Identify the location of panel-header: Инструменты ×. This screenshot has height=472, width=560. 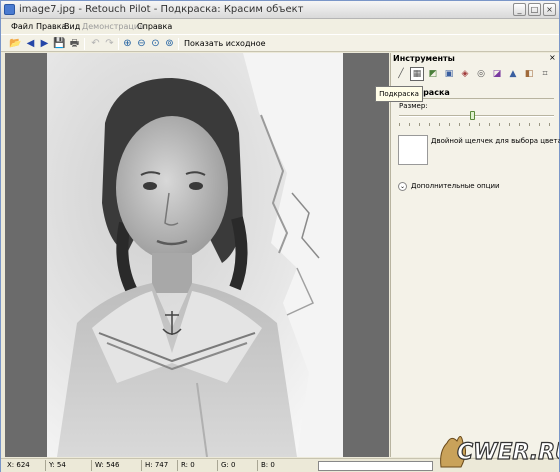
(475, 58).